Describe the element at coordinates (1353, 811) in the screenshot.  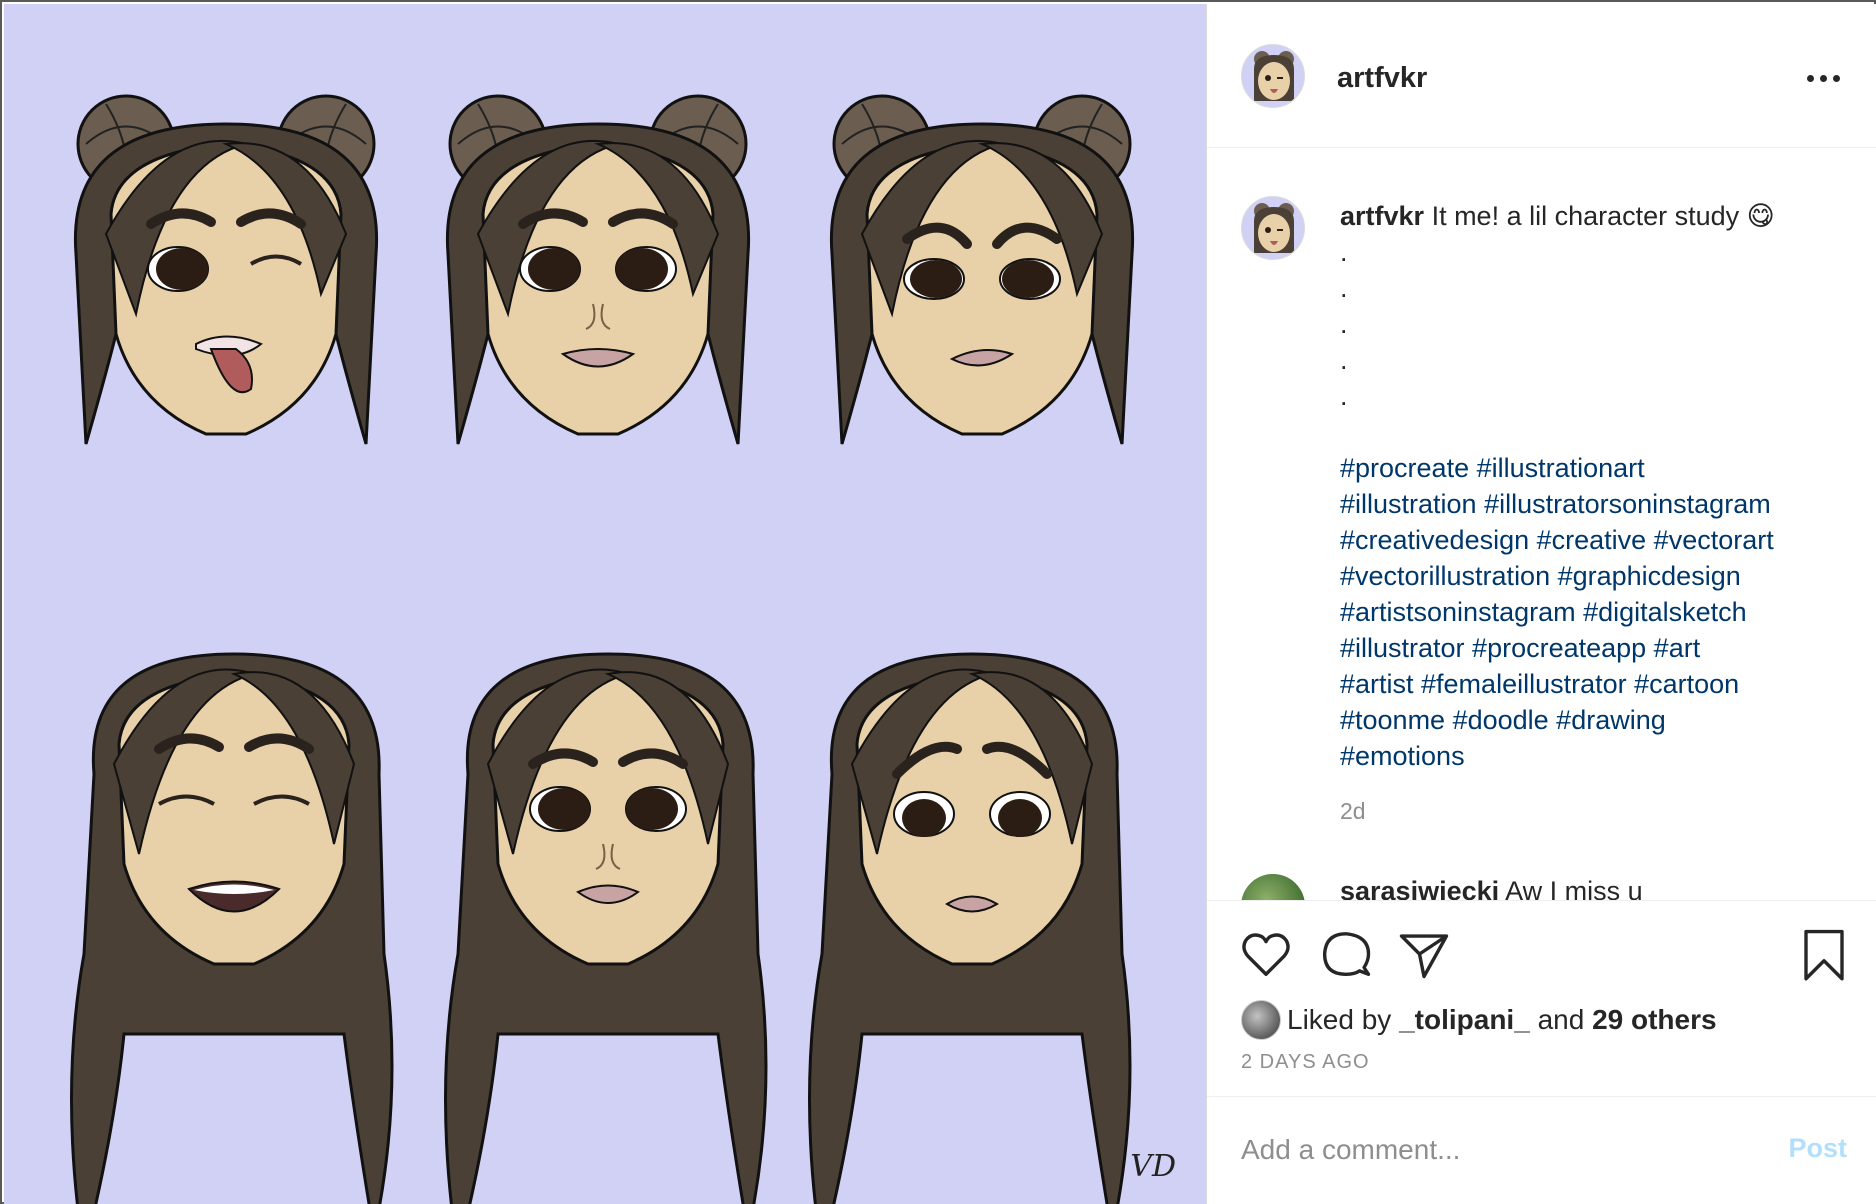
I see `caption-timestamp: 2d` at that location.